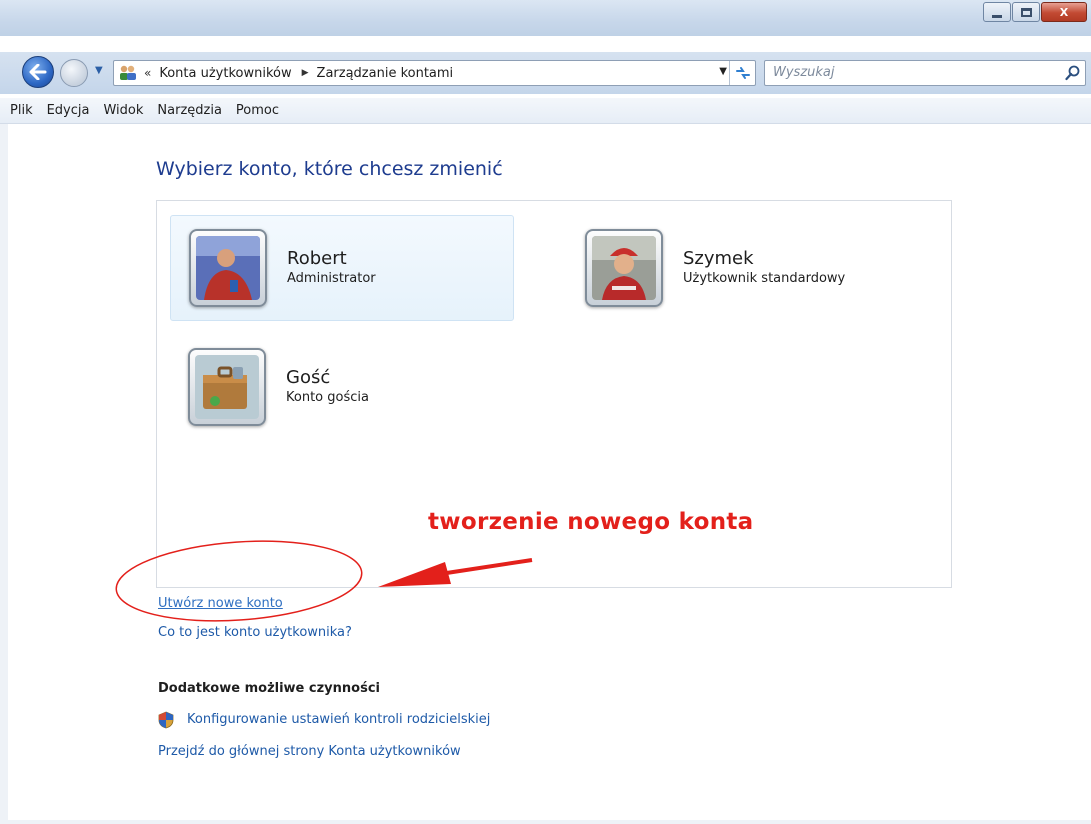 This screenshot has width=1091, height=824. I want to click on arrow-left-icon, so click(38, 72).